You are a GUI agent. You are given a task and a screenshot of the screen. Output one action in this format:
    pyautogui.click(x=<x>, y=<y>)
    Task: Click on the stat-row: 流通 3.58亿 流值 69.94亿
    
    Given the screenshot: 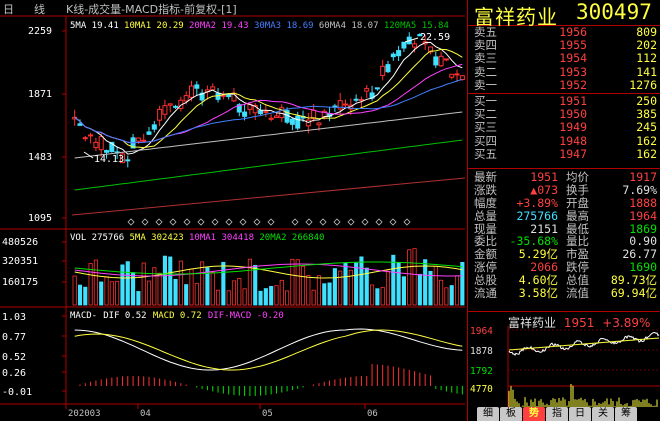 What is the action you would take?
    pyautogui.click(x=564, y=293)
    